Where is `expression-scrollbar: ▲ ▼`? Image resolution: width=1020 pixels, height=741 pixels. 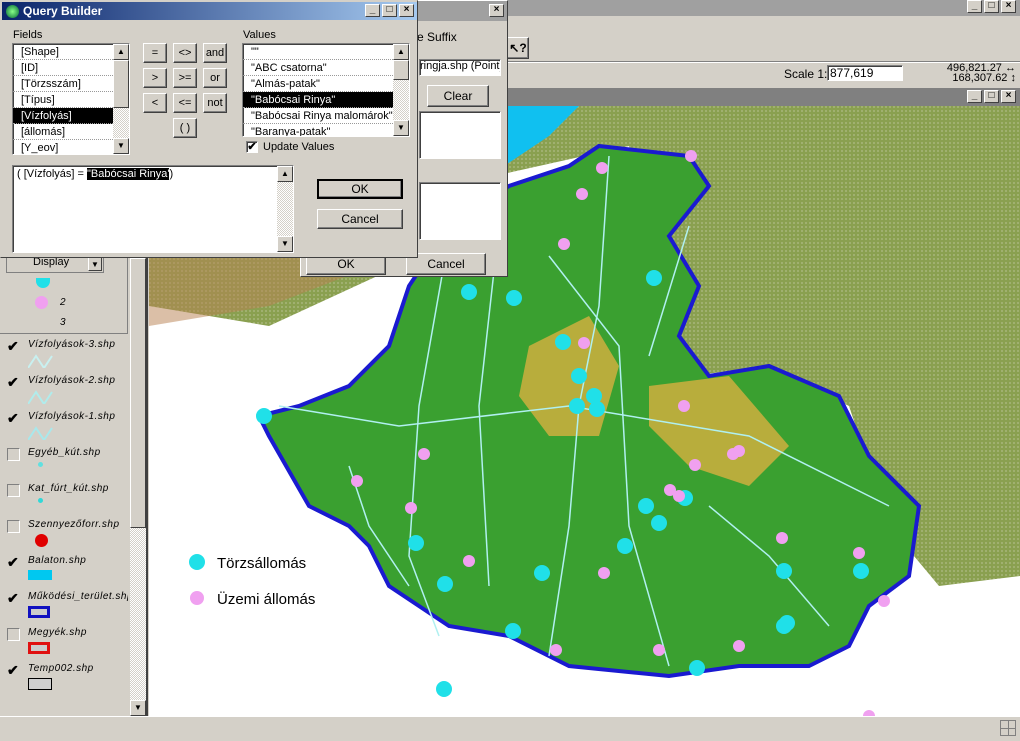
expression-scrollbar: ▲ ▼ is located at coordinates (285, 209).